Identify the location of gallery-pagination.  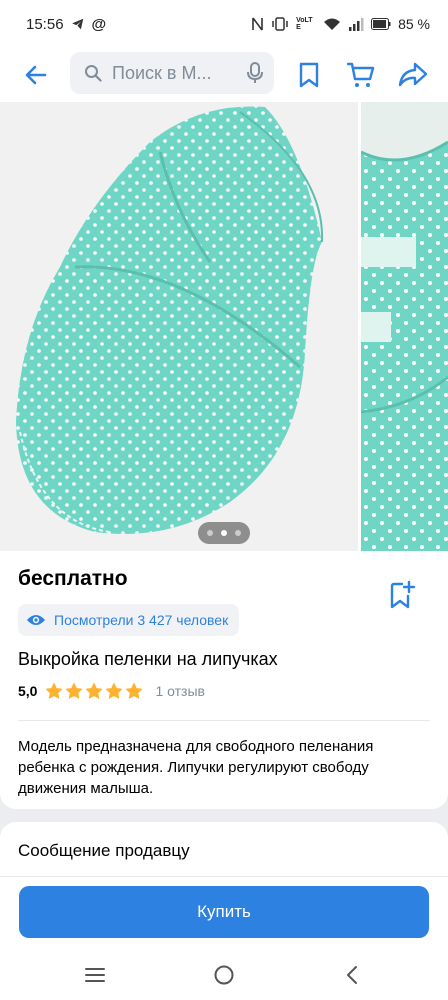
(224, 533).